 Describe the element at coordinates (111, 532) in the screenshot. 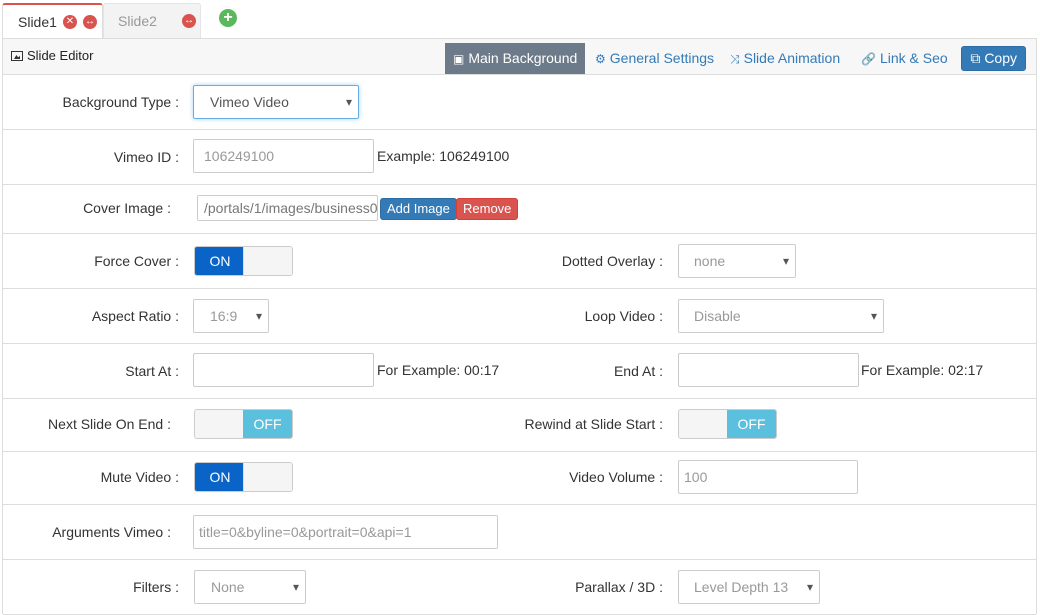

I see `arguments-vimeo-label: Arguments Vimeo :` at that location.